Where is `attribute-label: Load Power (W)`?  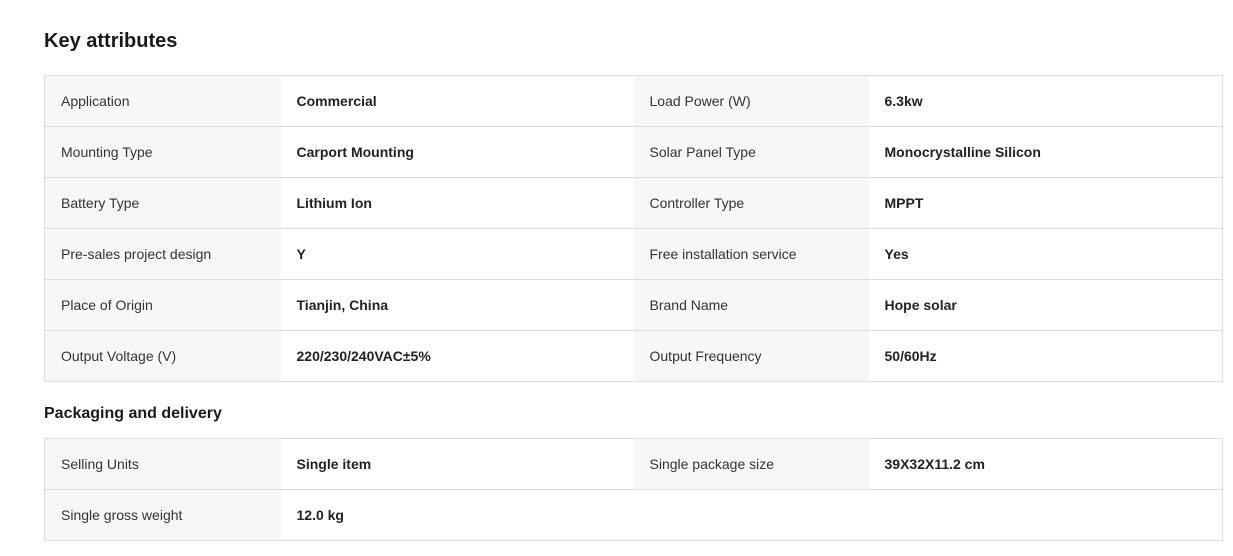 attribute-label: Load Power (W) is located at coordinates (751, 101).